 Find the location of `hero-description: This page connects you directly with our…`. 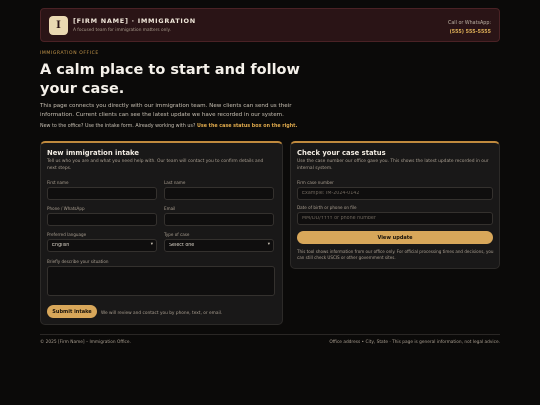

hero-description: This page connects you directly with our… is located at coordinates (166, 110).